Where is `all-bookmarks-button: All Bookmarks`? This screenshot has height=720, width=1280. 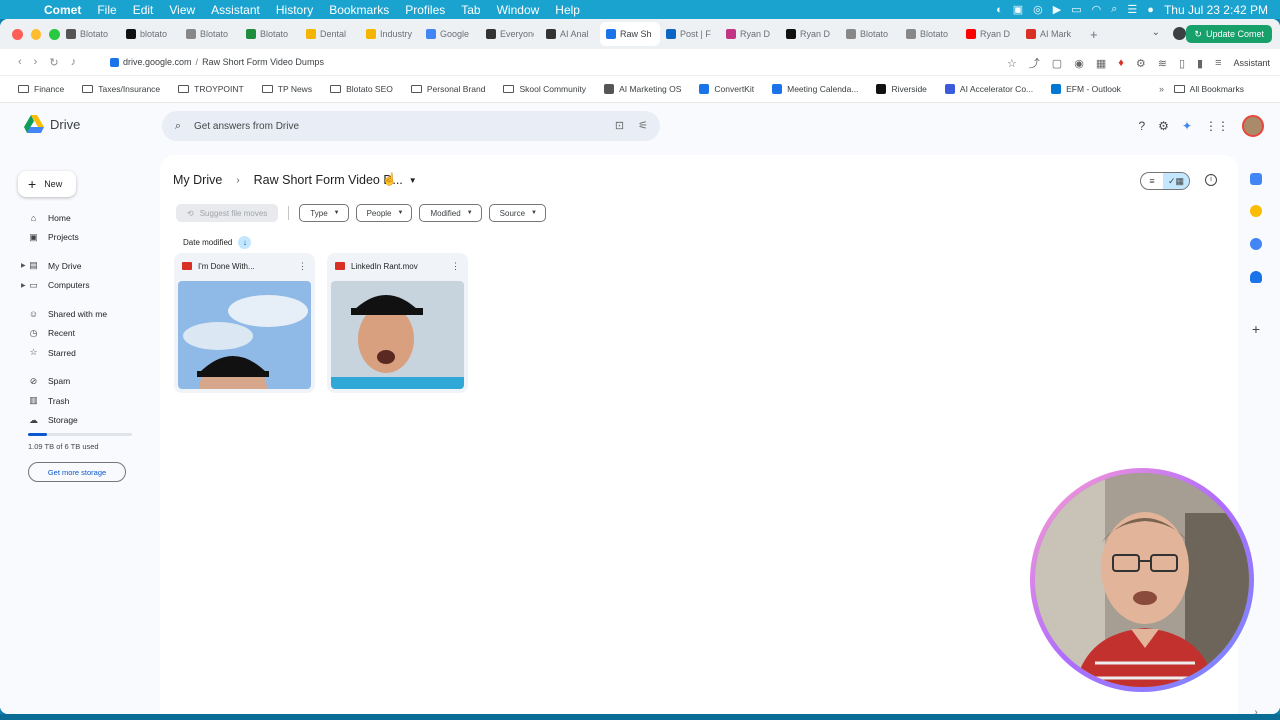
all-bookmarks-button: All Bookmarks is located at coordinates (1208, 89).